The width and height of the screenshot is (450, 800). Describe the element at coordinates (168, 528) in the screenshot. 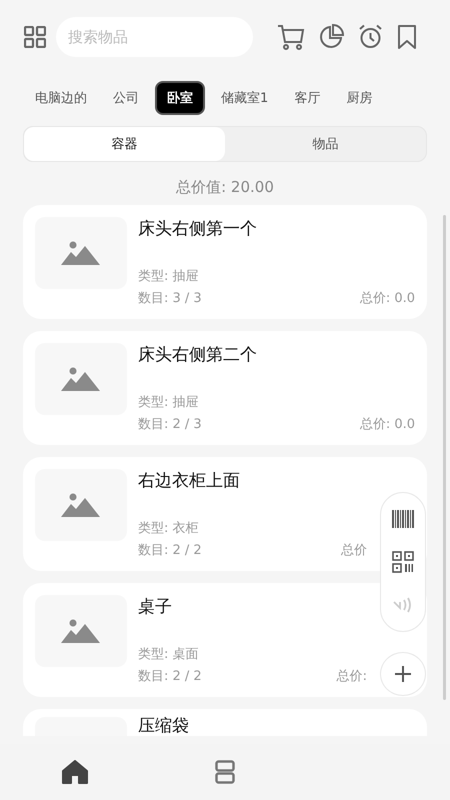

I see `container-type: 类型: 衣柜` at that location.